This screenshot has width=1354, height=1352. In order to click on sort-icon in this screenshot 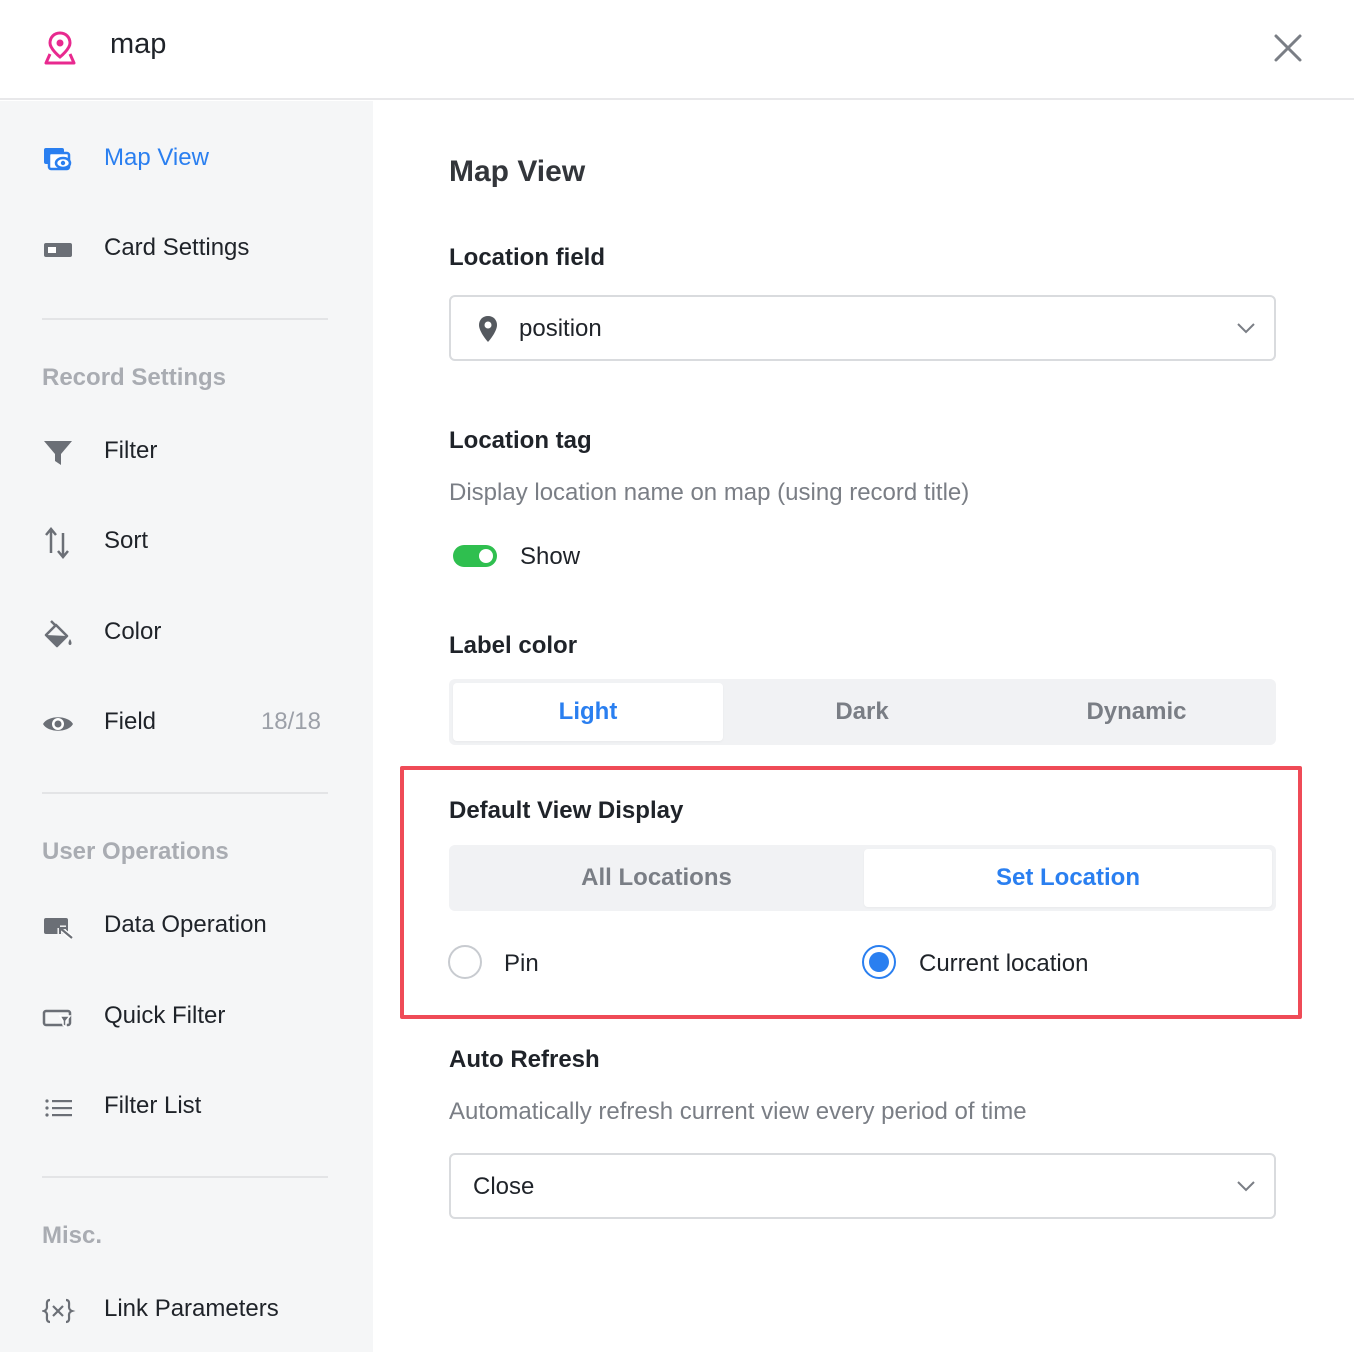, I will do `click(57, 543)`.